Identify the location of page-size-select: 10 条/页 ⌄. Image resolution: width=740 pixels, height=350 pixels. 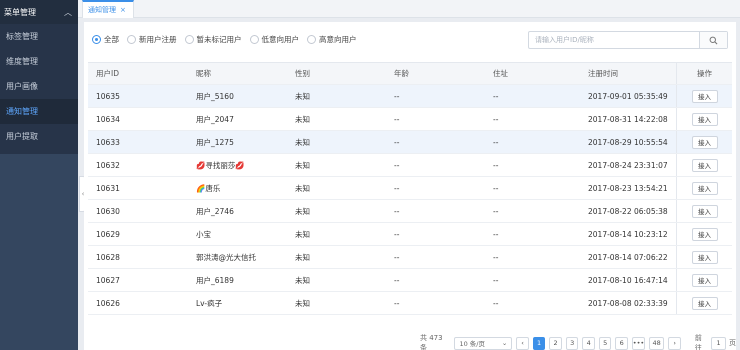
(483, 343).